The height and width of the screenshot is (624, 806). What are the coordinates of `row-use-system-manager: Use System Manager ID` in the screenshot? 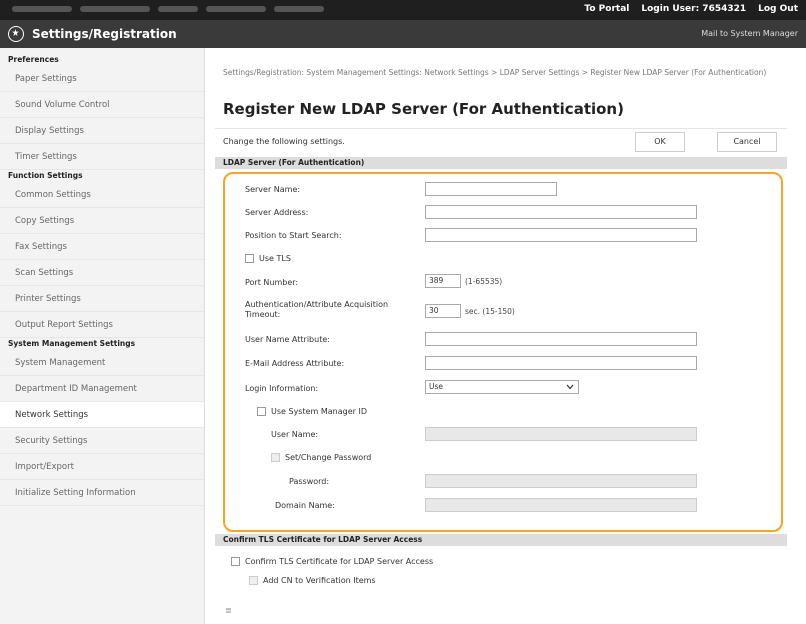 It's located at (505, 412).